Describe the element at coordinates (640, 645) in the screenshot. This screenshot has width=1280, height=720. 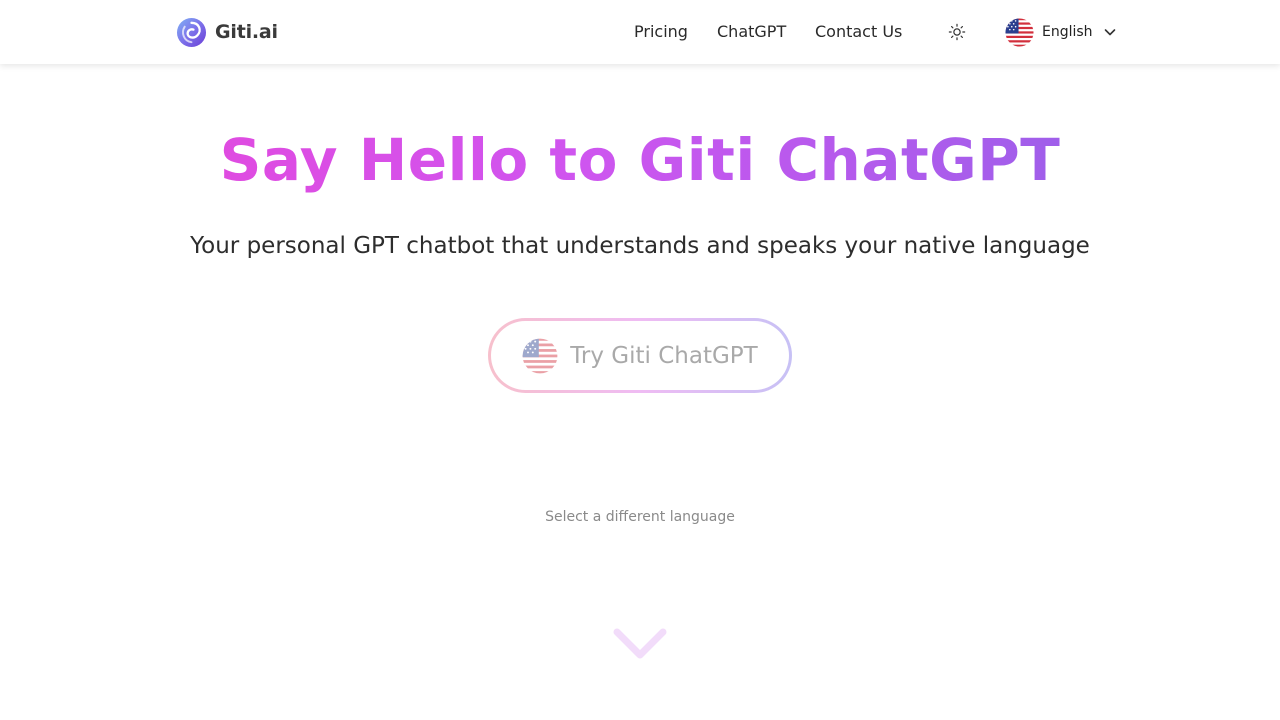
I see `scroll-down-chevron-icon` at that location.